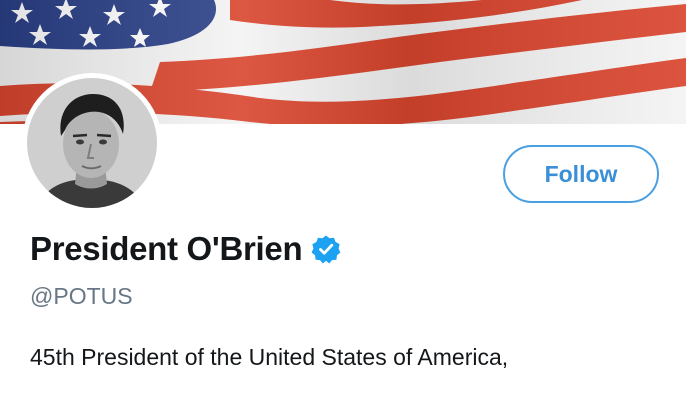 The height and width of the screenshot is (402, 686). What do you see at coordinates (326, 249) in the screenshot?
I see `verified-badge-icon` at bounding box center [326, 249].